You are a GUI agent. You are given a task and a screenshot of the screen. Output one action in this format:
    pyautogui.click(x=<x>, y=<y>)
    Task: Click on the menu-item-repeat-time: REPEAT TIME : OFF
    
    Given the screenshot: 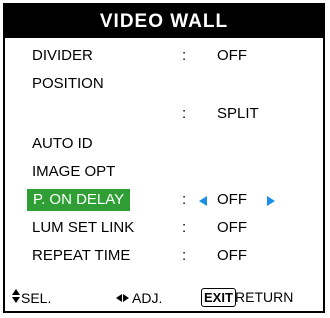 What is the action you would take?
    pyautogui.click(x=164, y=256)
    